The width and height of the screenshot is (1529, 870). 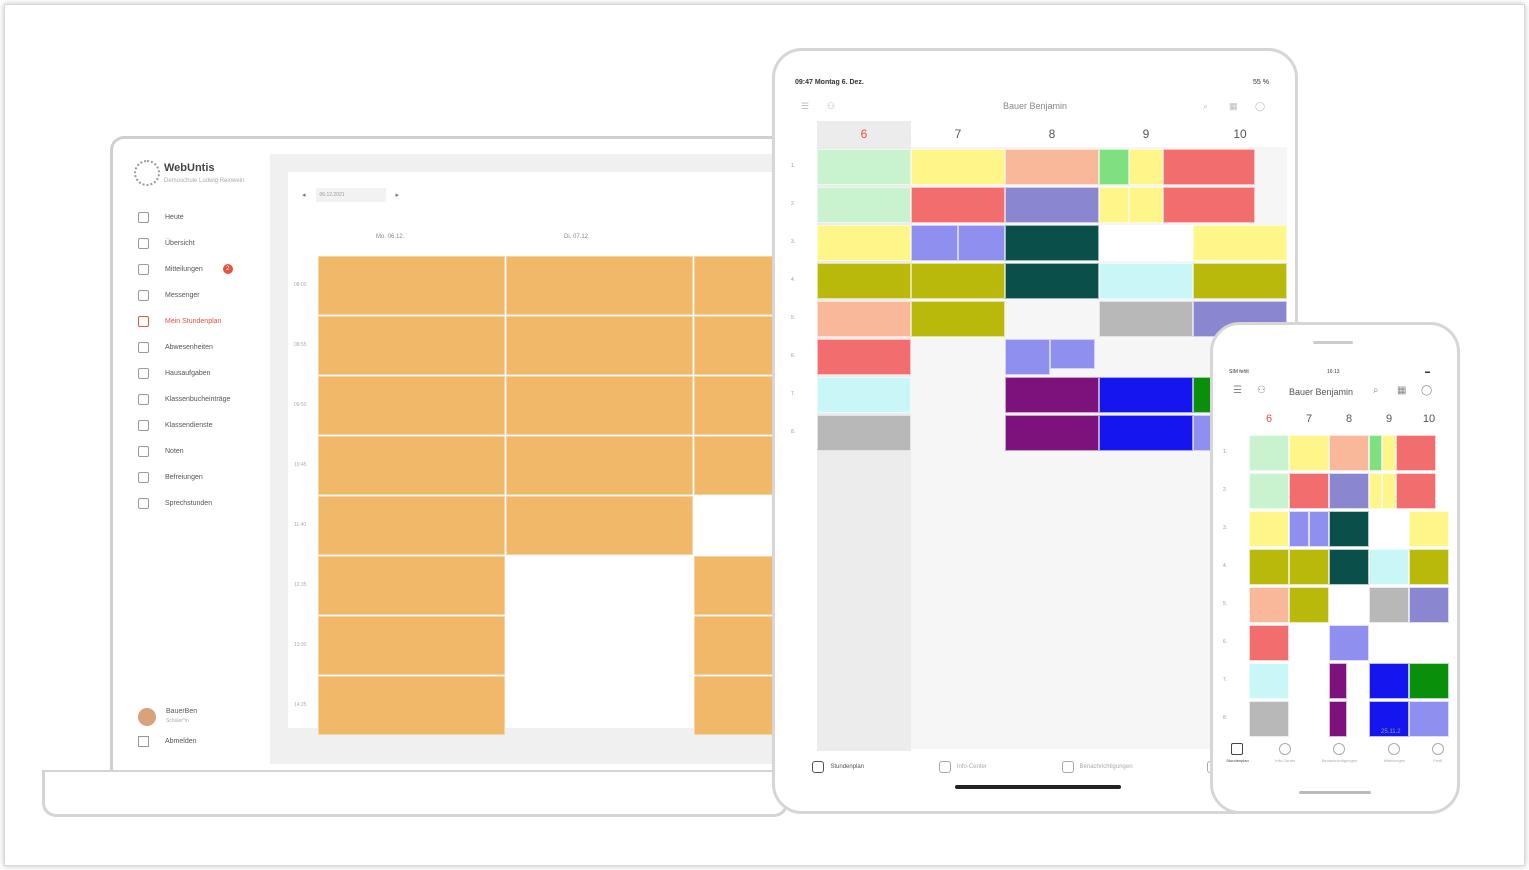 What do you see at coordinates (174, 373) in the screenshot?
I see `sidebar-item-6: Hausaufgaben` at bounding box center [174, 373].